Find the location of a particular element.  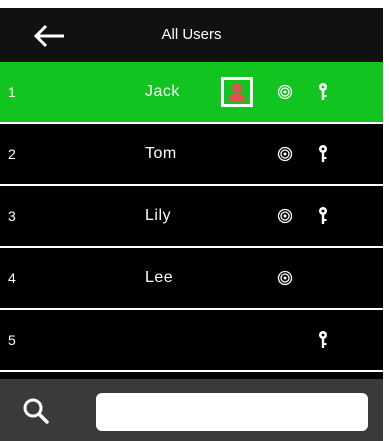

search-bar is located at coordinates (191, 410).